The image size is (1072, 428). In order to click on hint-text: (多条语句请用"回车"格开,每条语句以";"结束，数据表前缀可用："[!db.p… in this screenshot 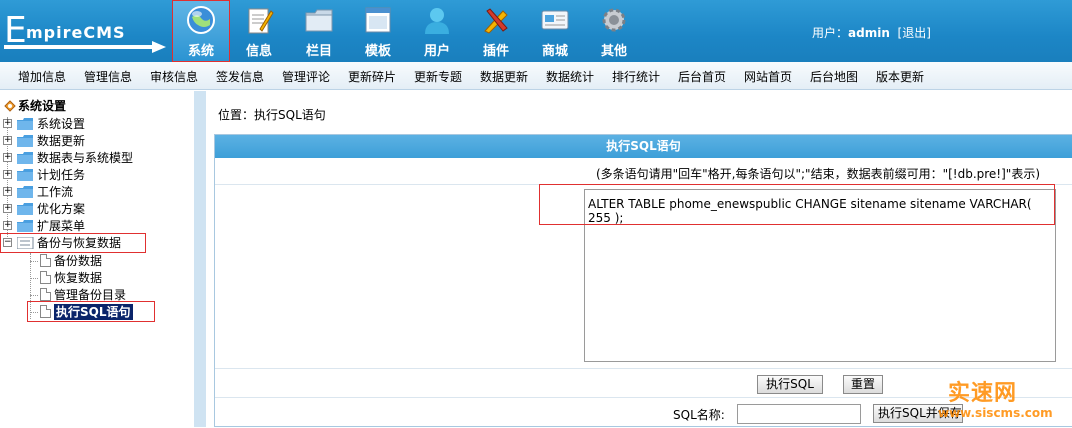, I will do `click(817, 174)`.